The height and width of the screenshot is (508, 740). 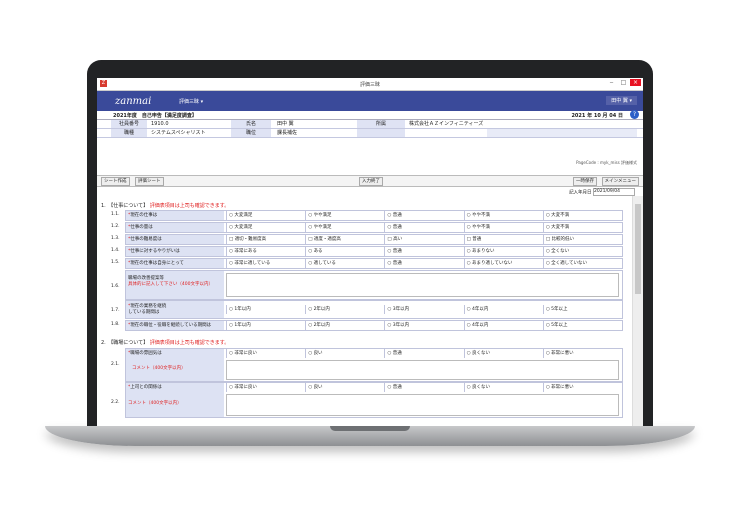 I want to click on blank-cell, so click(x=562, y=133).